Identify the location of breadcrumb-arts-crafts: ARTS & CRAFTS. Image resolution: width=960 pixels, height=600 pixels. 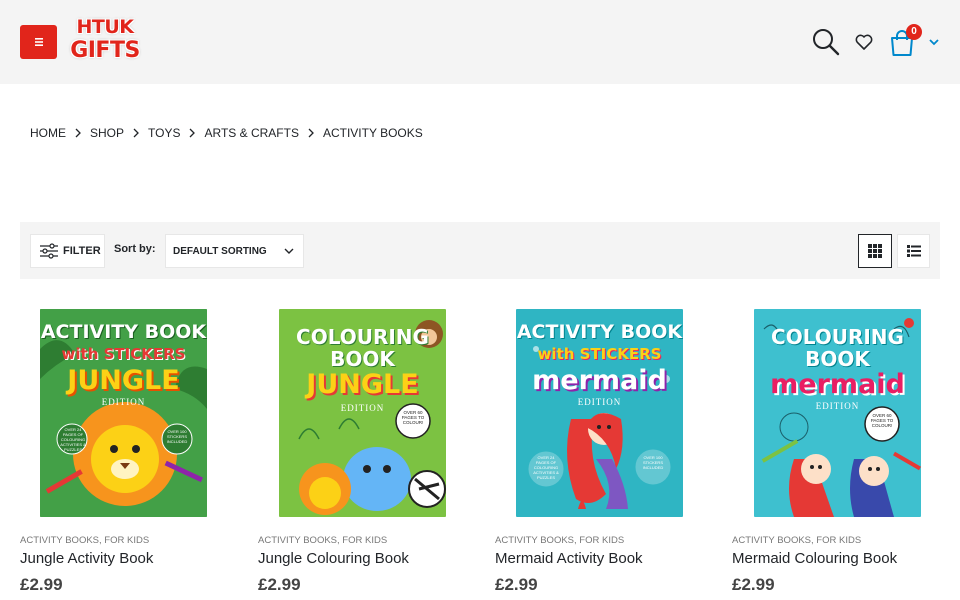
(251, 133).